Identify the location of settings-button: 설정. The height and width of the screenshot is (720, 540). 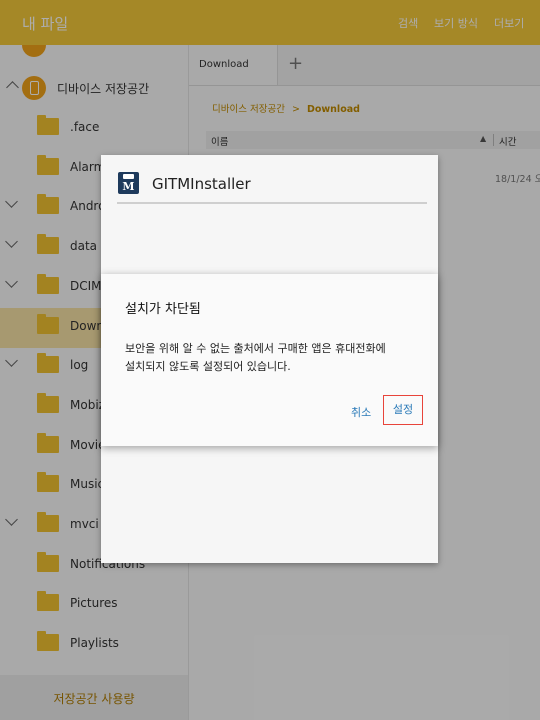
(403, 410).